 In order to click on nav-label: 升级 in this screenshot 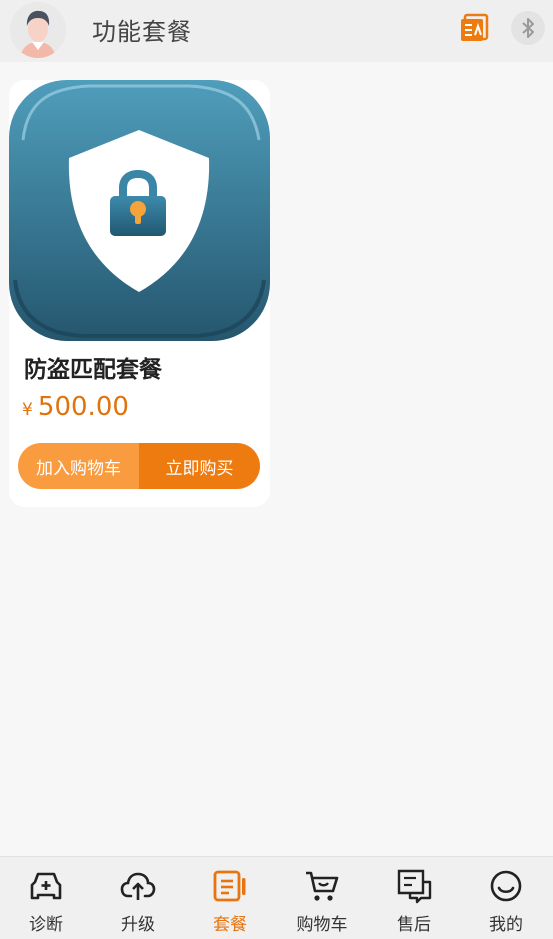, I will do `click(138, 925)`.